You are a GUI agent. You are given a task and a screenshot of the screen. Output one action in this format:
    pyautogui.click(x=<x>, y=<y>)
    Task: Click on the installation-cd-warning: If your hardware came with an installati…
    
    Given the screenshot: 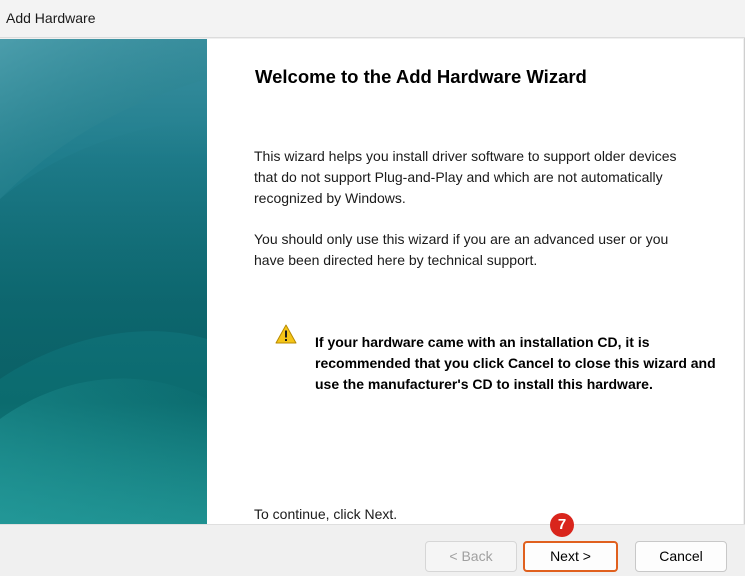 What is the action you would take?
    pyautogui.click(x=515, y=363)
    